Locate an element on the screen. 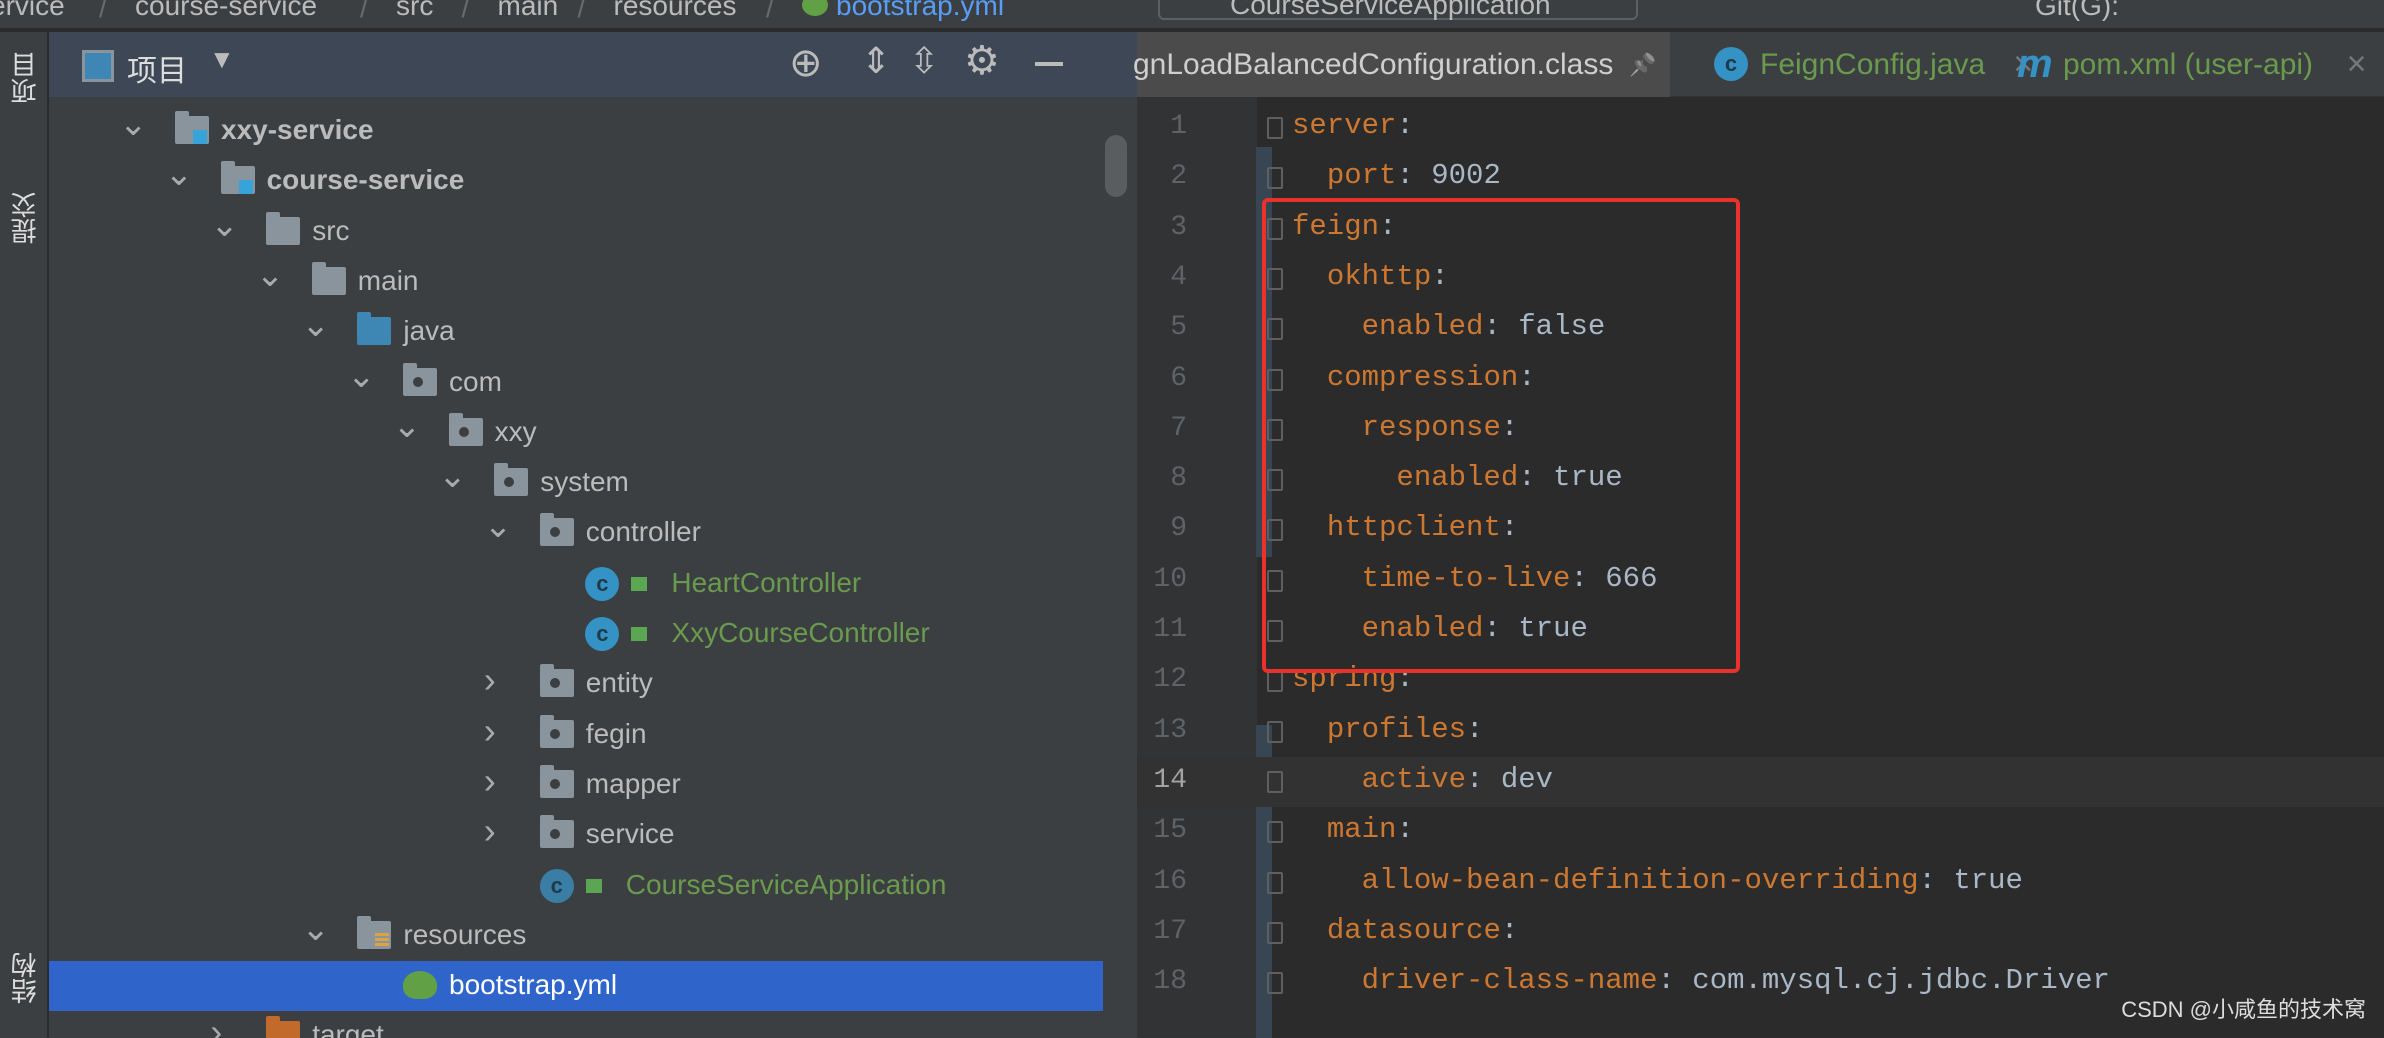 Image resolution: width=2384 pixels, height=1038 pixels. module-icon is located at coordinates (237, 178).